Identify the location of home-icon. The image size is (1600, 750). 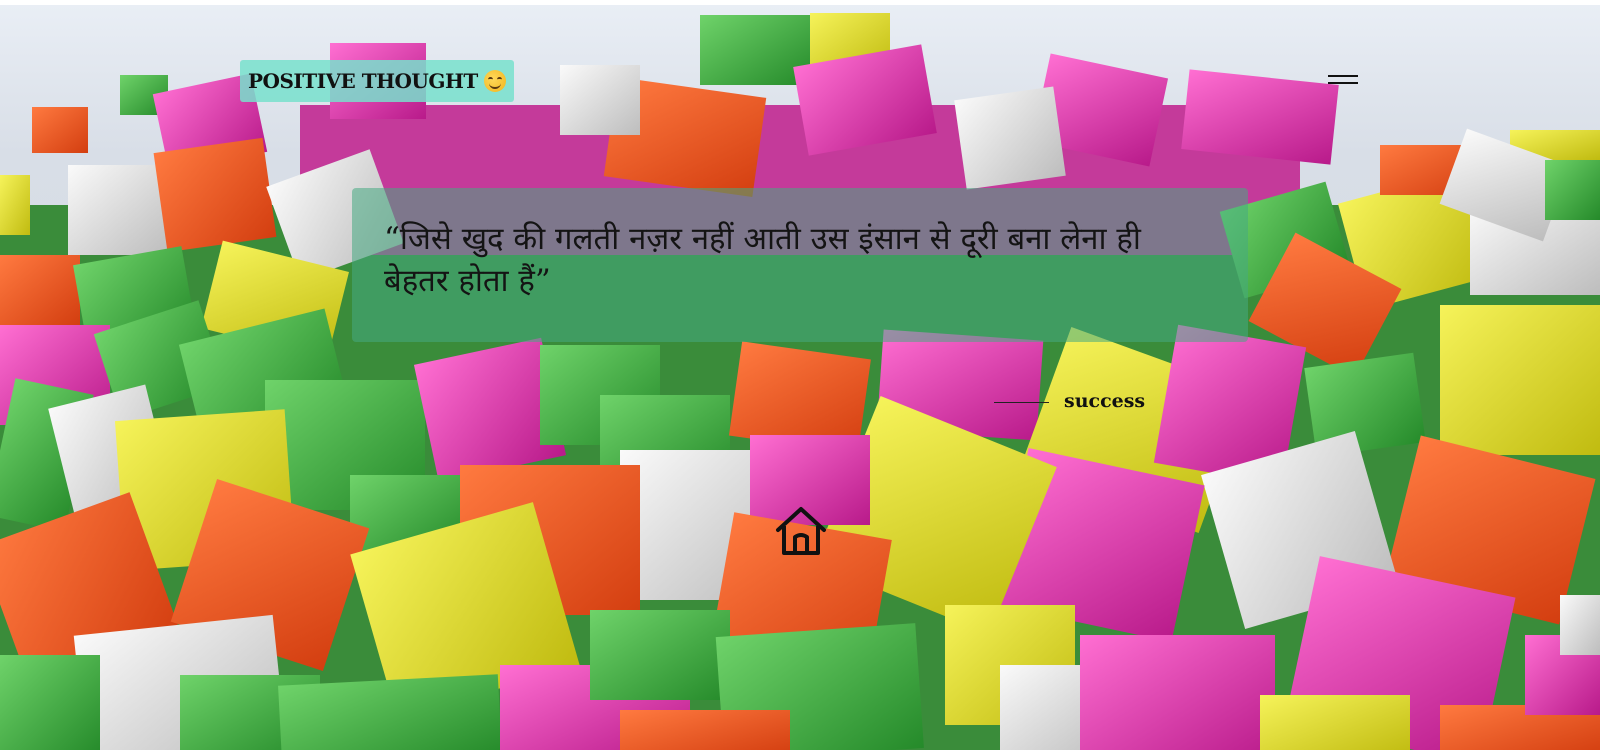
(801, 531).